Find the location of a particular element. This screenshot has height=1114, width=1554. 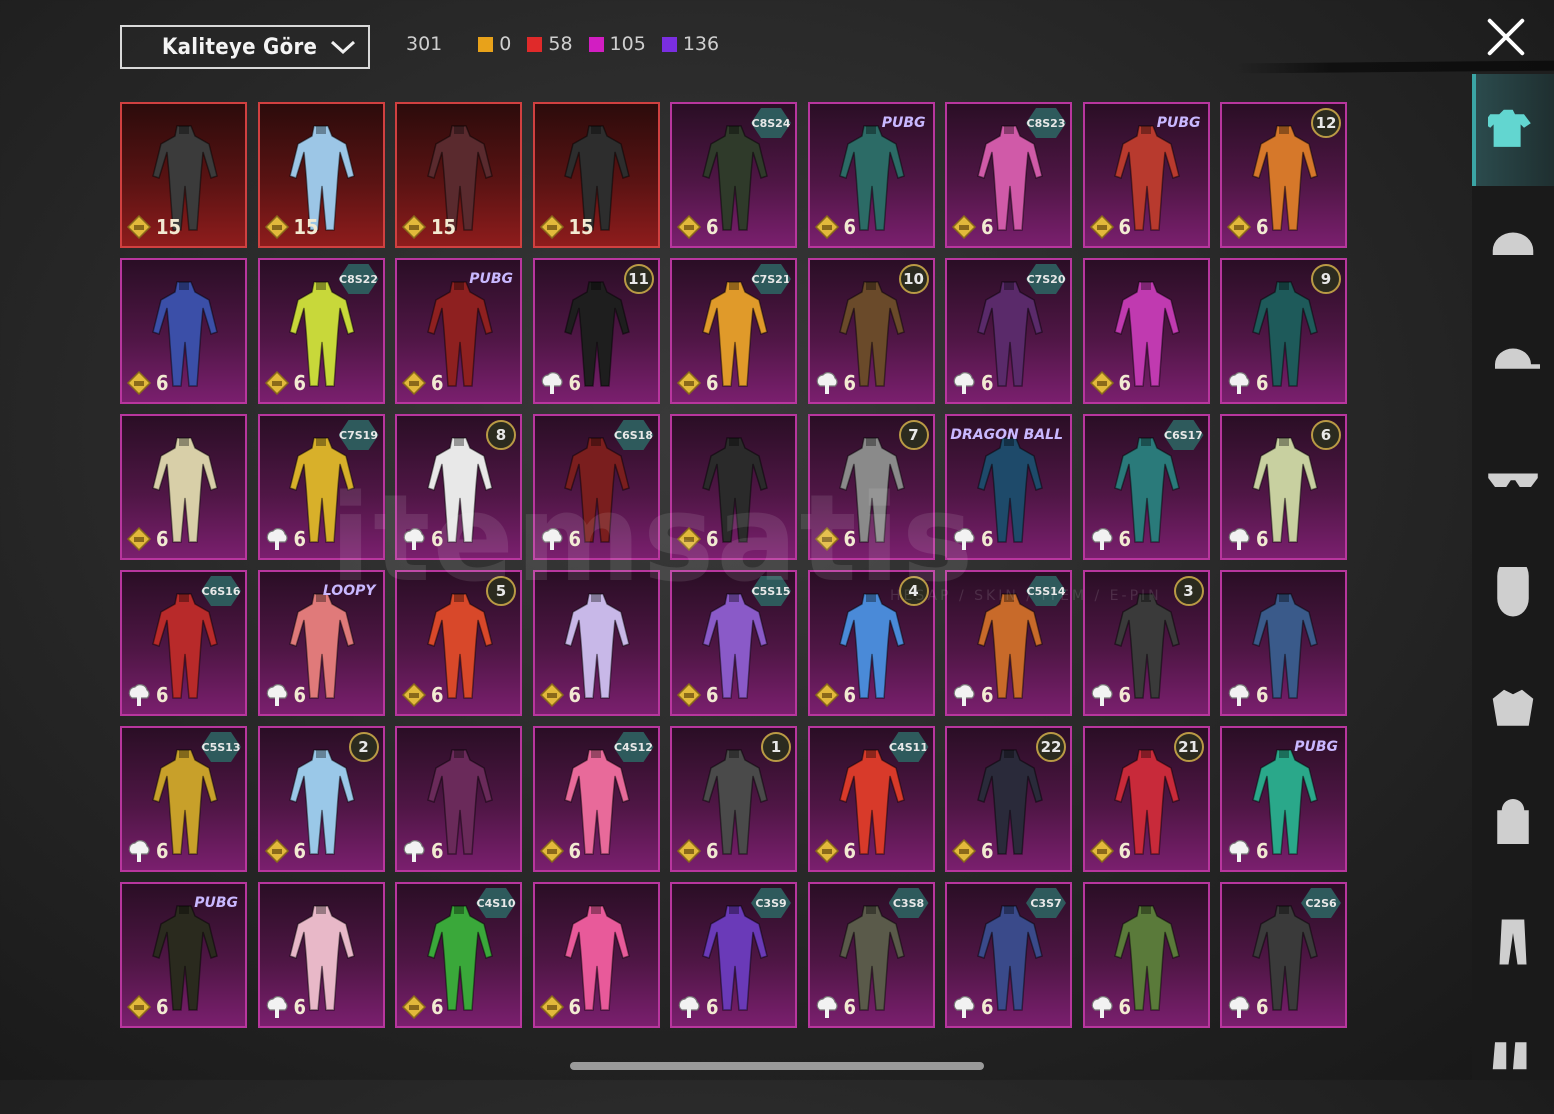

category-tab-mask is located at coordinates (1513, 594).